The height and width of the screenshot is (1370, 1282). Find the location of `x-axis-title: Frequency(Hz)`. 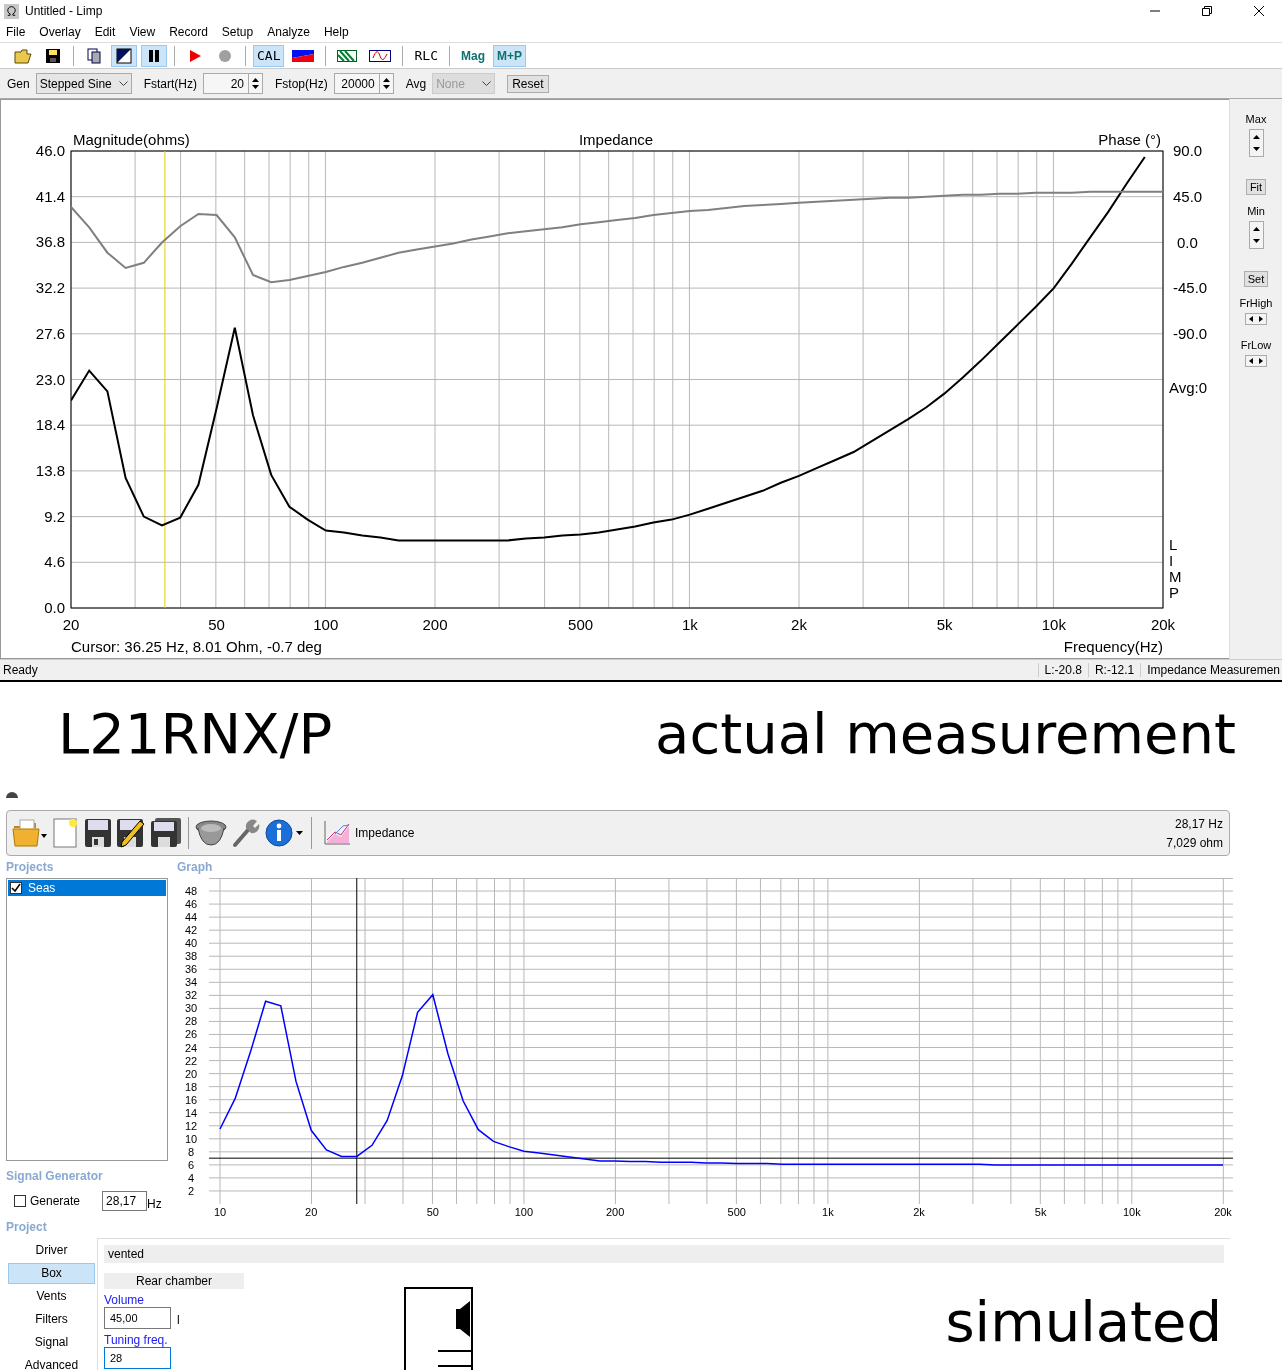

x-axis-title: Frequency(Hz) is located at coordinates (1113, 646).